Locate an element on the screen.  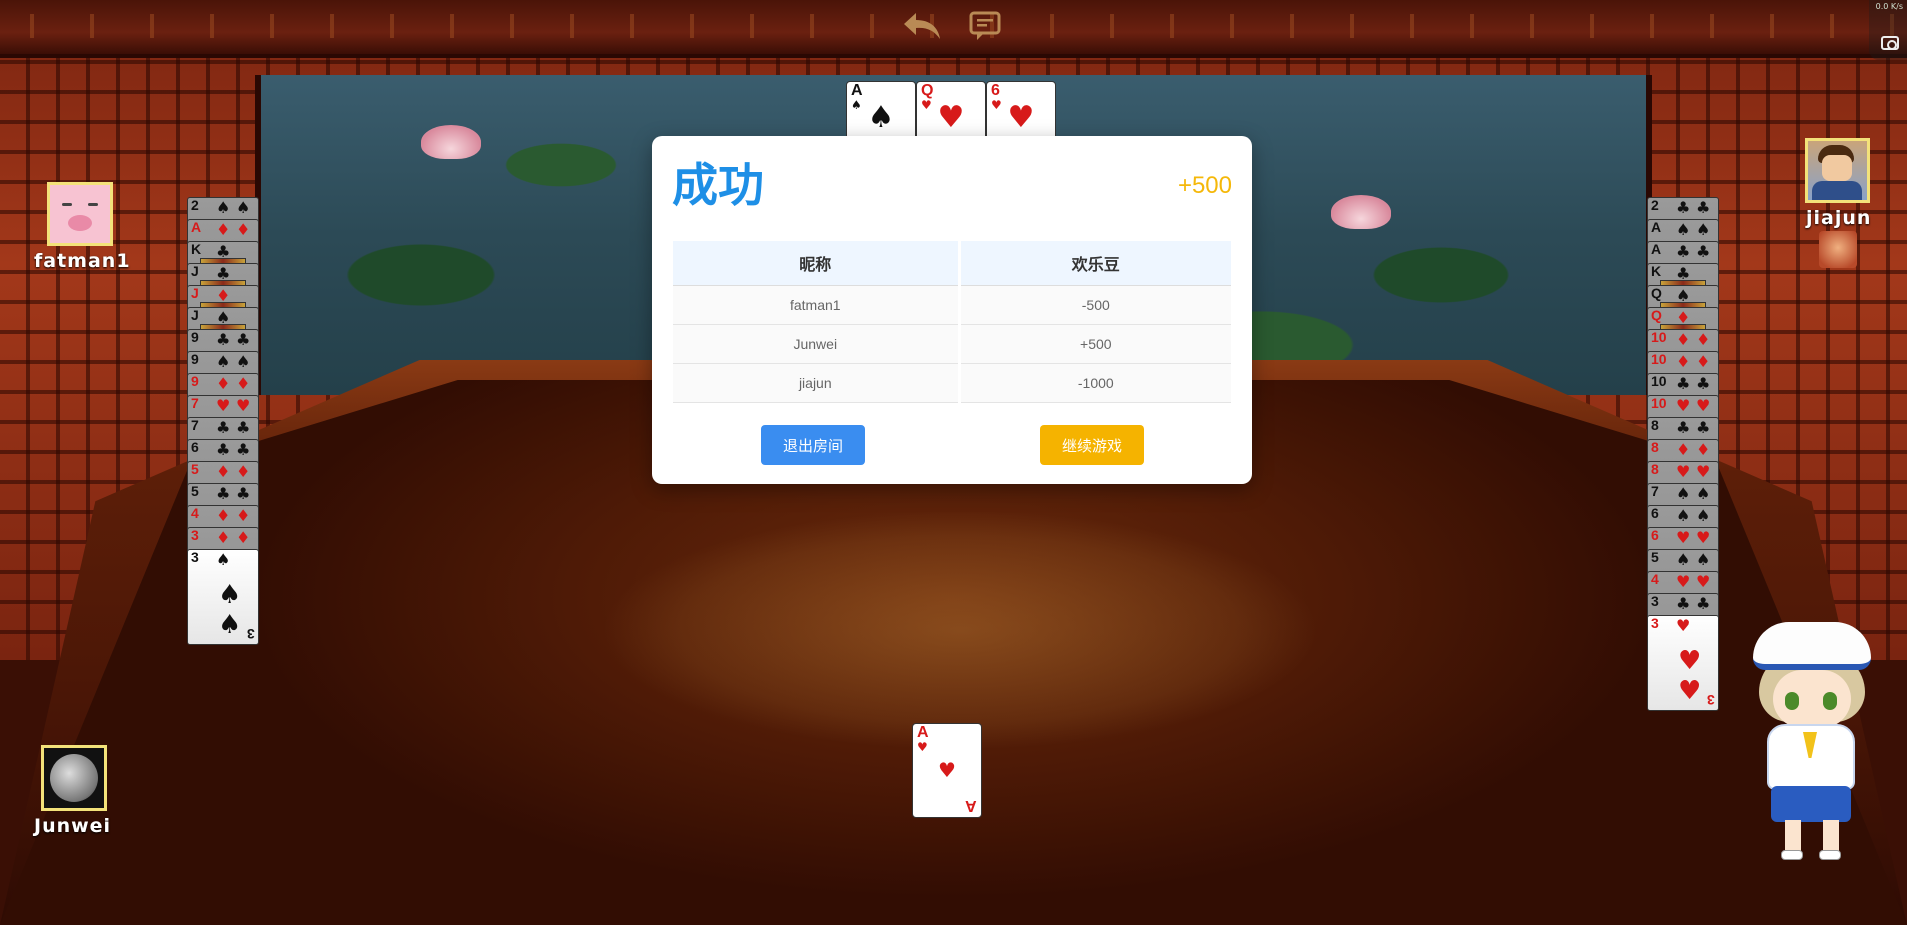
avatar-right-player is located at coordinates (1837, 170).